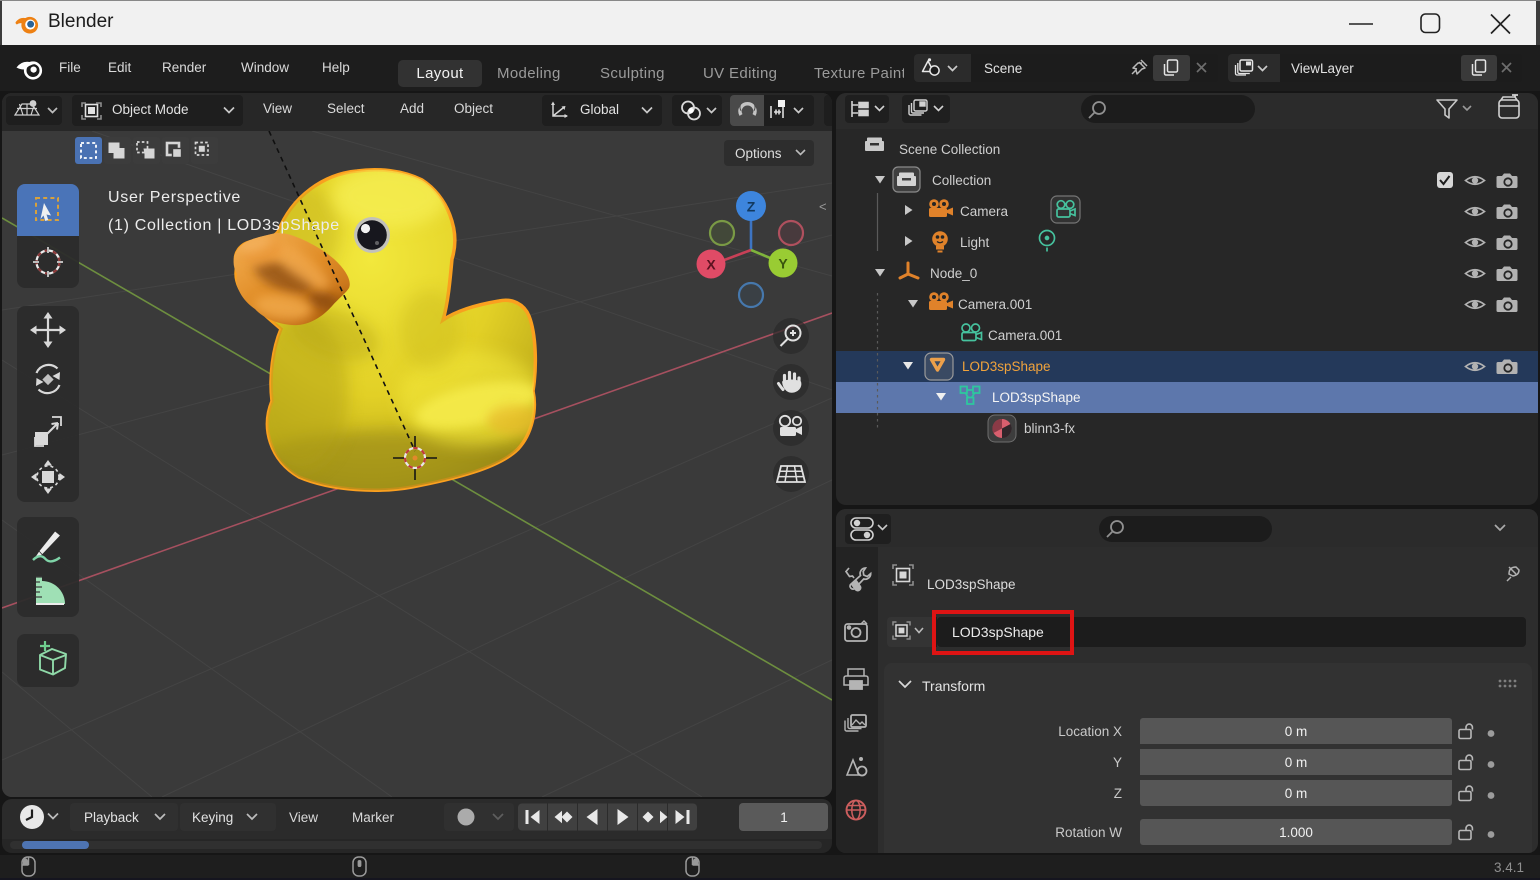  I want to click on svg-text: X, so click(711, 265).